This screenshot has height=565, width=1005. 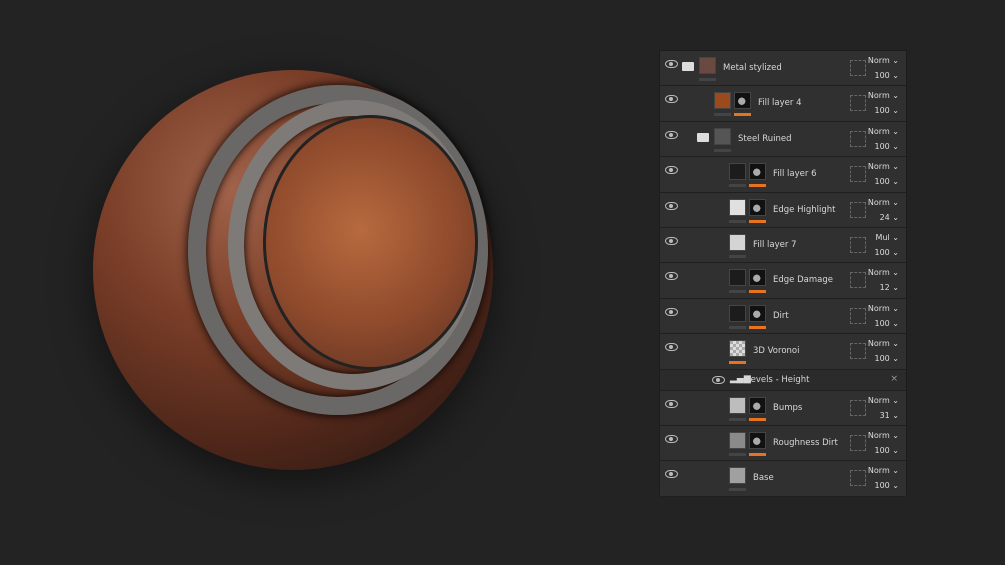 What do you see at coordinates (803, 280) in the screenshot?
I see `layer-name: Edge Damage` at bounding box center [803, 280].